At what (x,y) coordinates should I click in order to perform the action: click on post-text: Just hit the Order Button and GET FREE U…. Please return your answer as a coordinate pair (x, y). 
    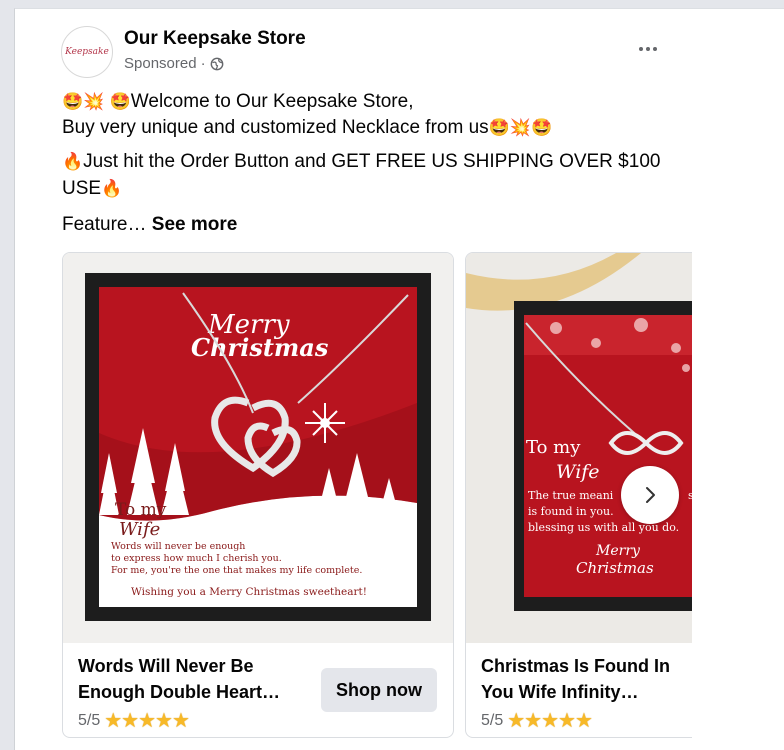
    Looking at the image, I should click on (372, 161).